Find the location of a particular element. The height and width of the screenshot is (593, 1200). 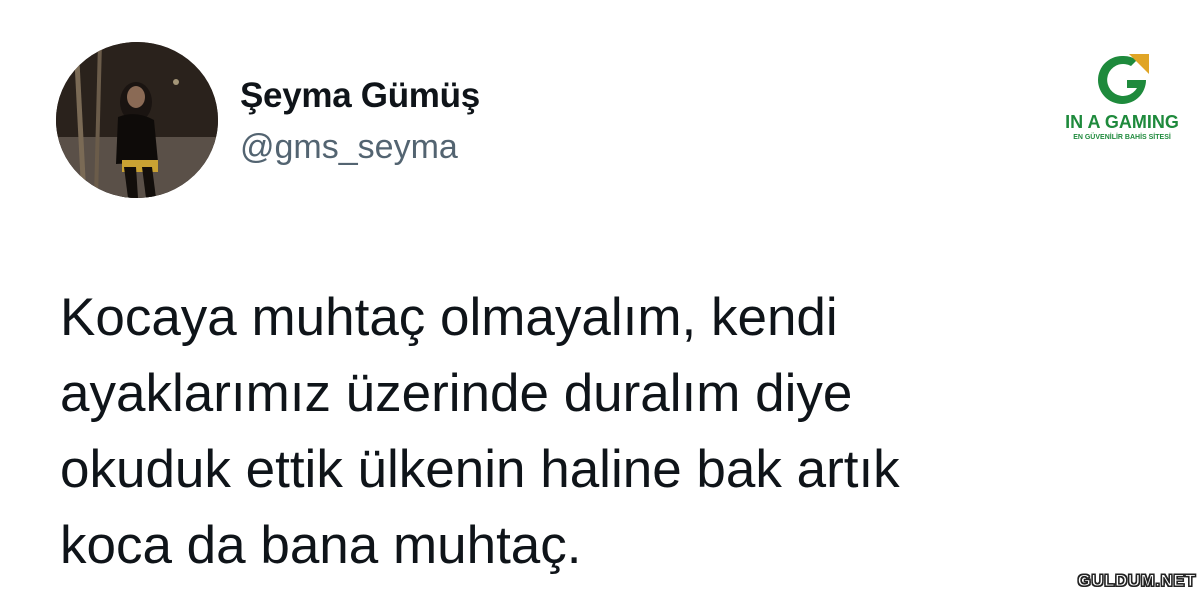

tweet-line: okuduk ettik ülkenin haline bak artık is located at coordinates (480, 469).